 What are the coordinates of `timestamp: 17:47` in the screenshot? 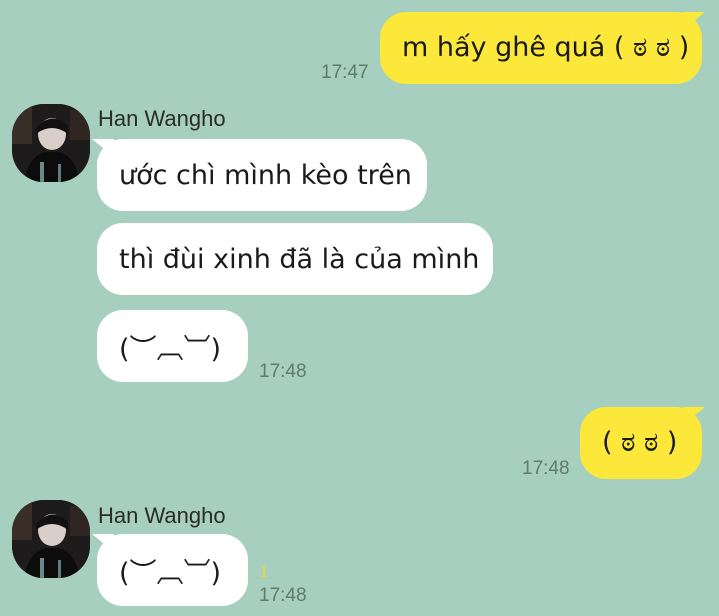 It's located at (345, 72).